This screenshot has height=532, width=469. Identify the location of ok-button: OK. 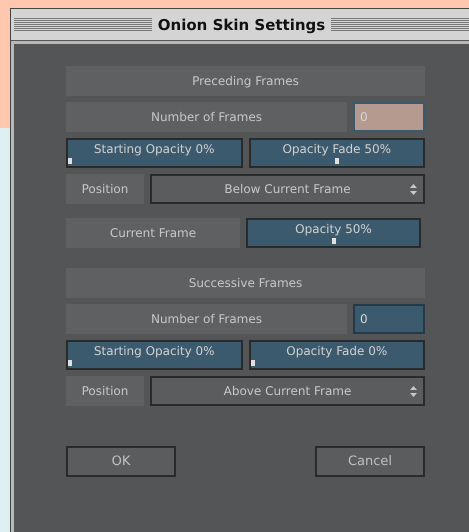
(121, 461).